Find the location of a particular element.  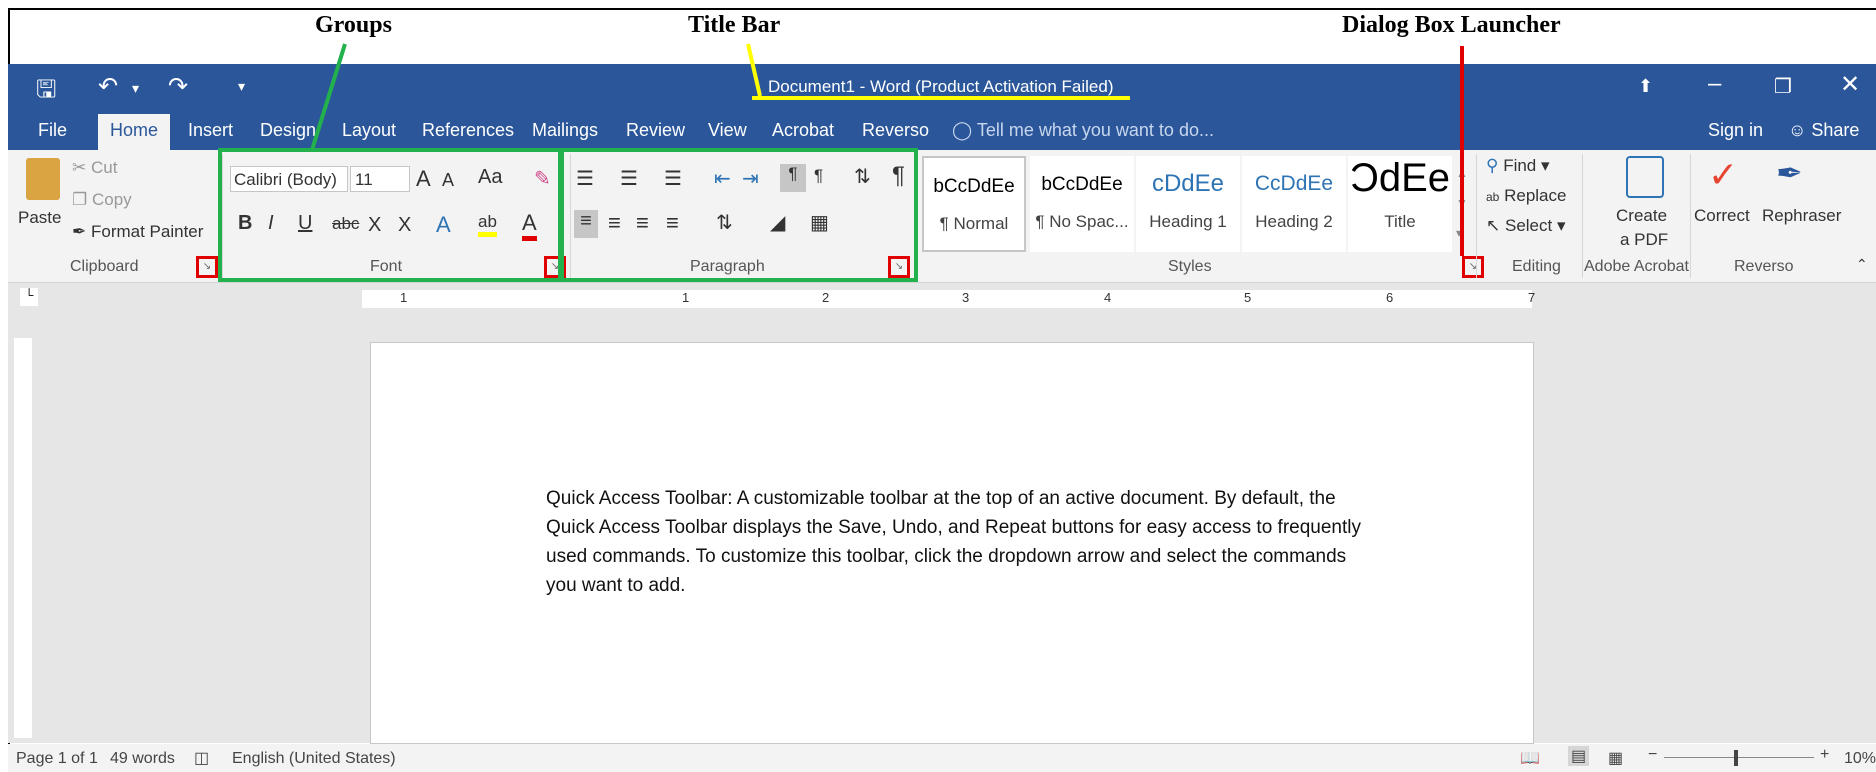

ruler-number: 3 is located at coordinates (966, 297).